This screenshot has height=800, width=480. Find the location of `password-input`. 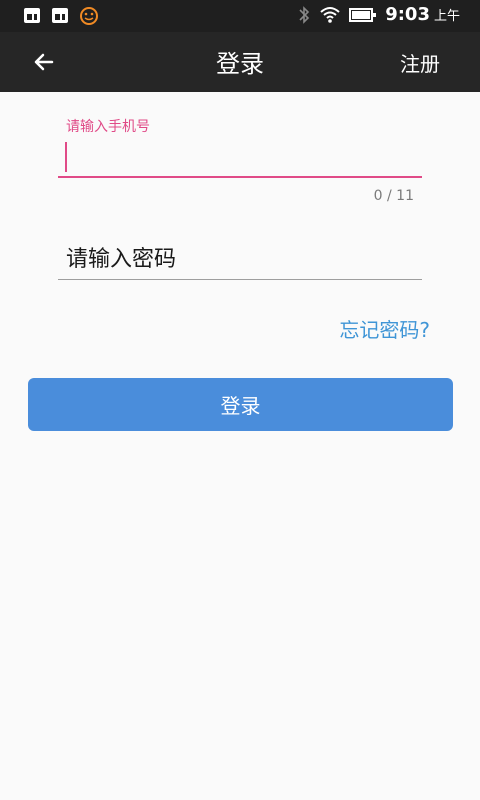

password-input is located at coordinates (240, 259).